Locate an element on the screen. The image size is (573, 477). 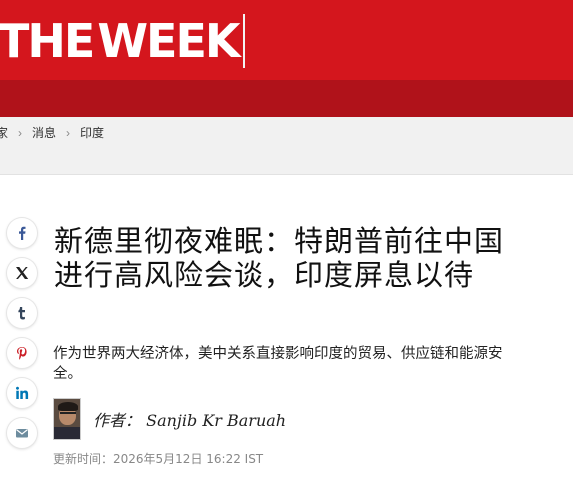
the-week-logo: THE WEEK is located at coordinates (122, 41).